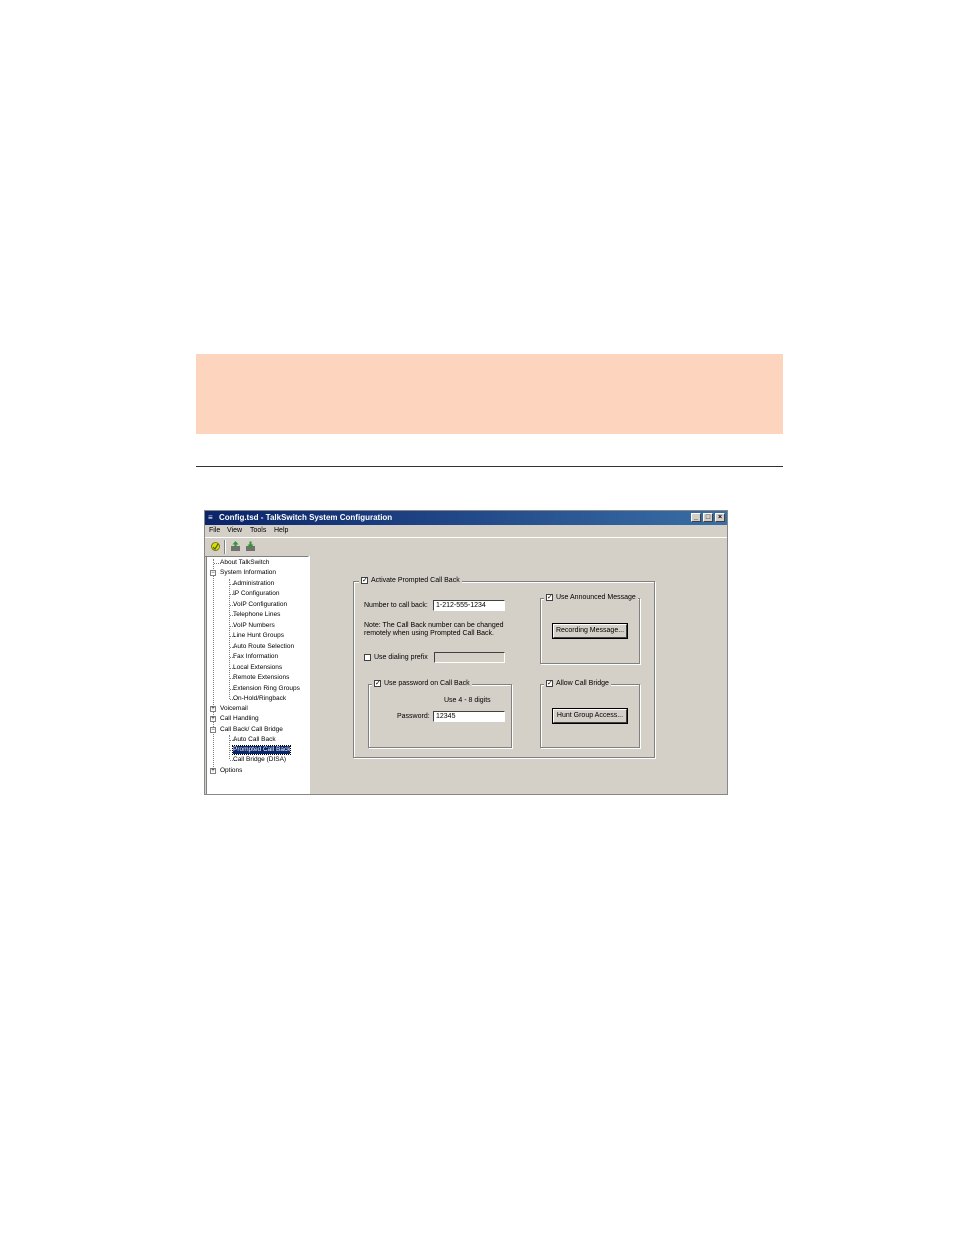 Image resolution: width=954 pixels, height=1248 pixels. Describe the element at coordinates (396, 605) in the screenshot. I see `number-to-call-back-label: Number to call back:` at that location.